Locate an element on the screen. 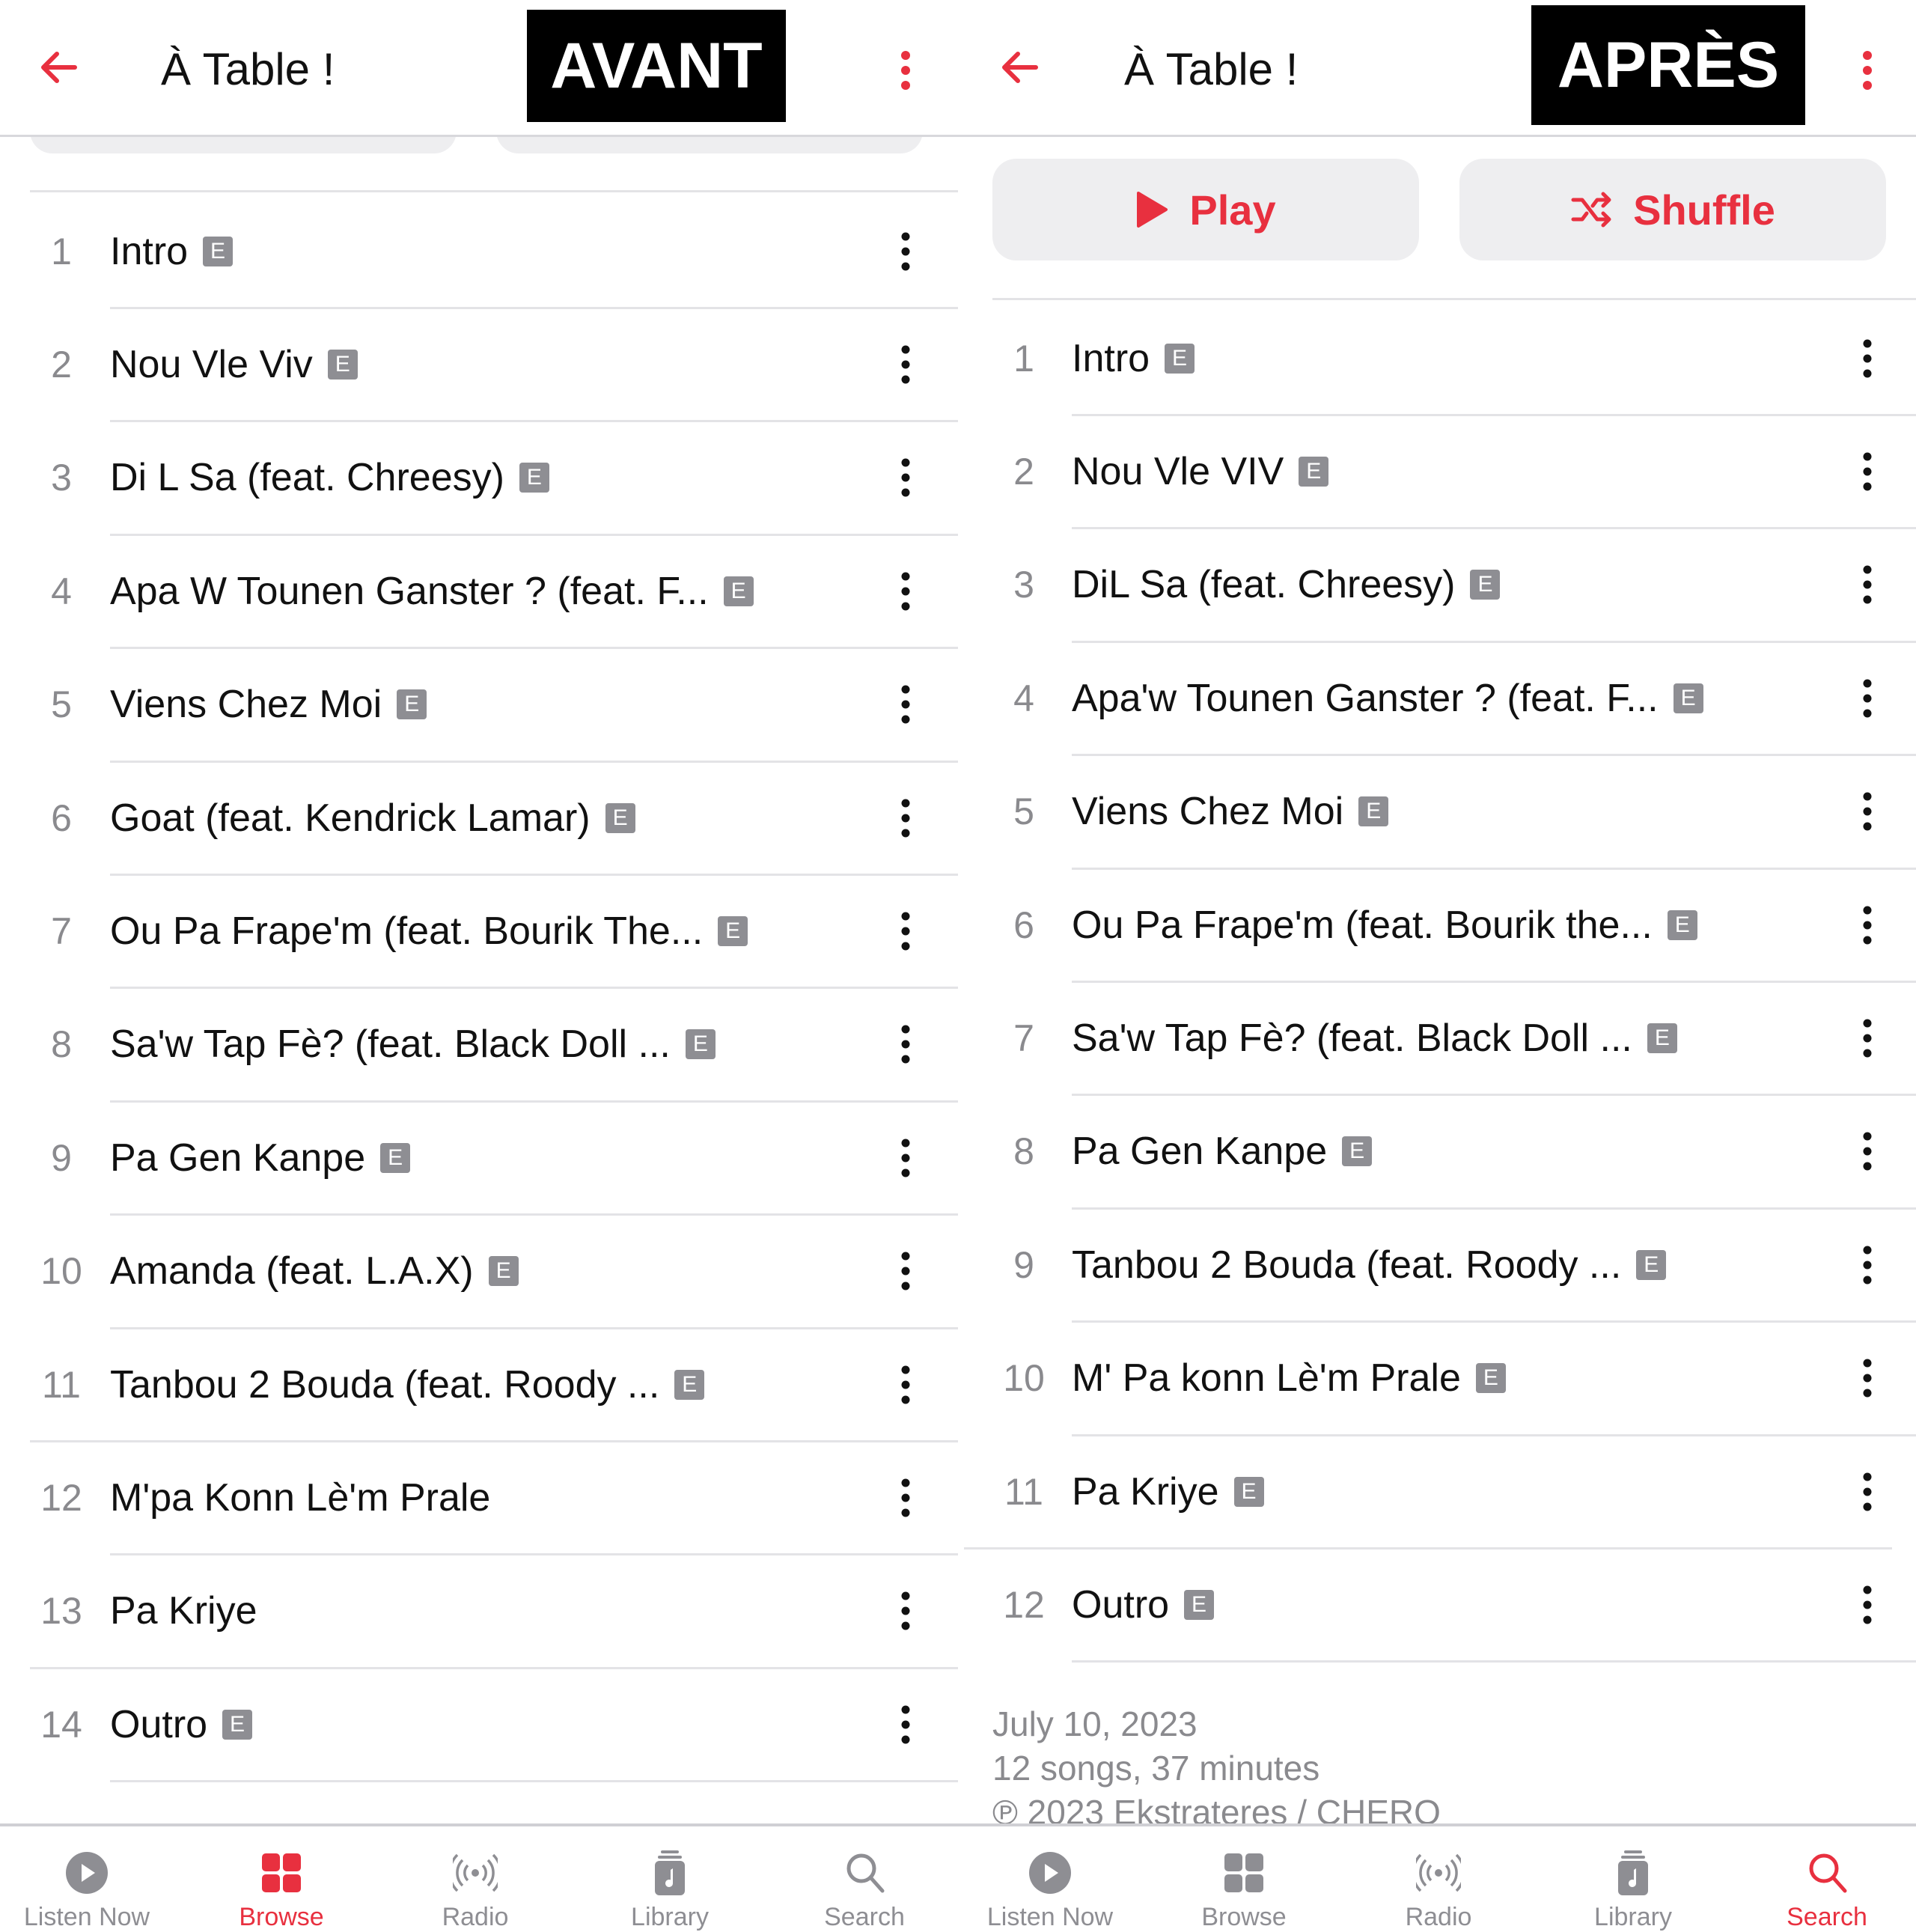  track-row: 14 Outro E is located at coordinates (479, 1725).